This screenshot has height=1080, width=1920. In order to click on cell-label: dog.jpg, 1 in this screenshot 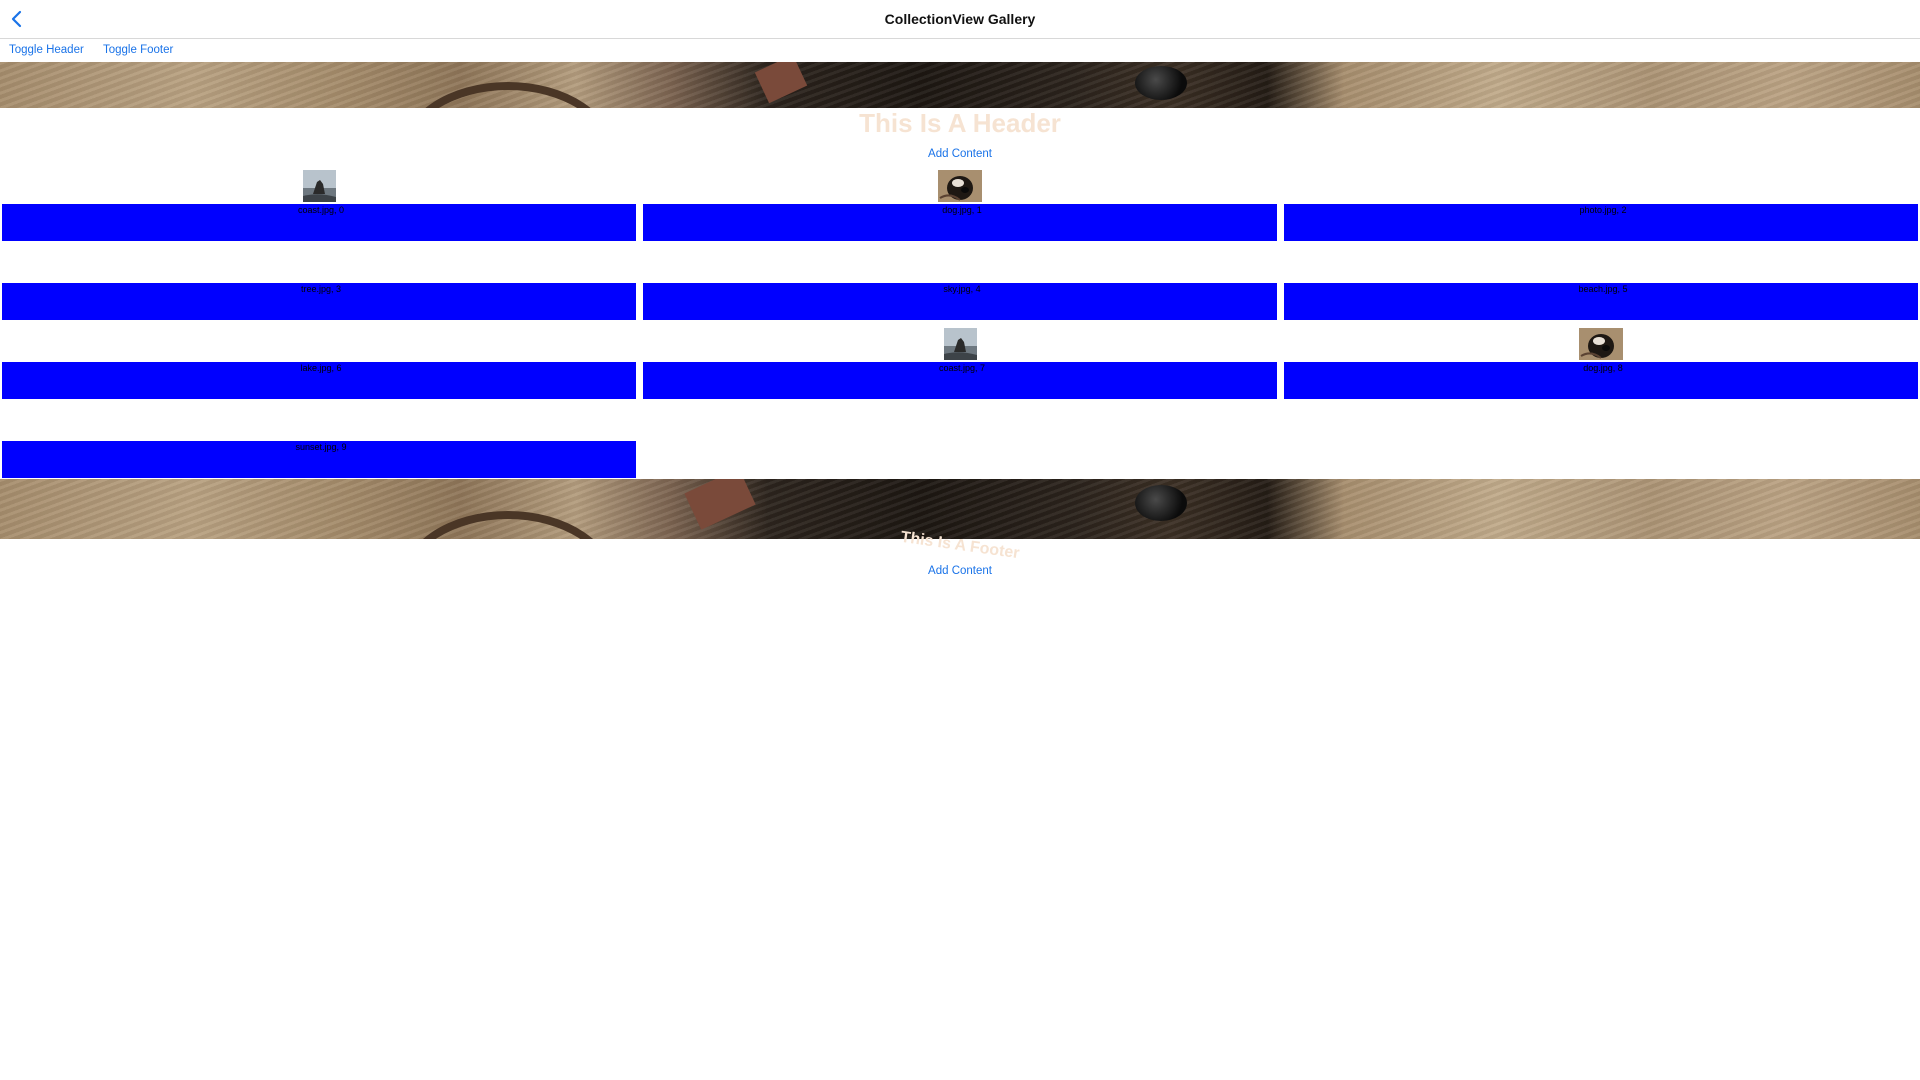, I will do `click(962, 210)`.